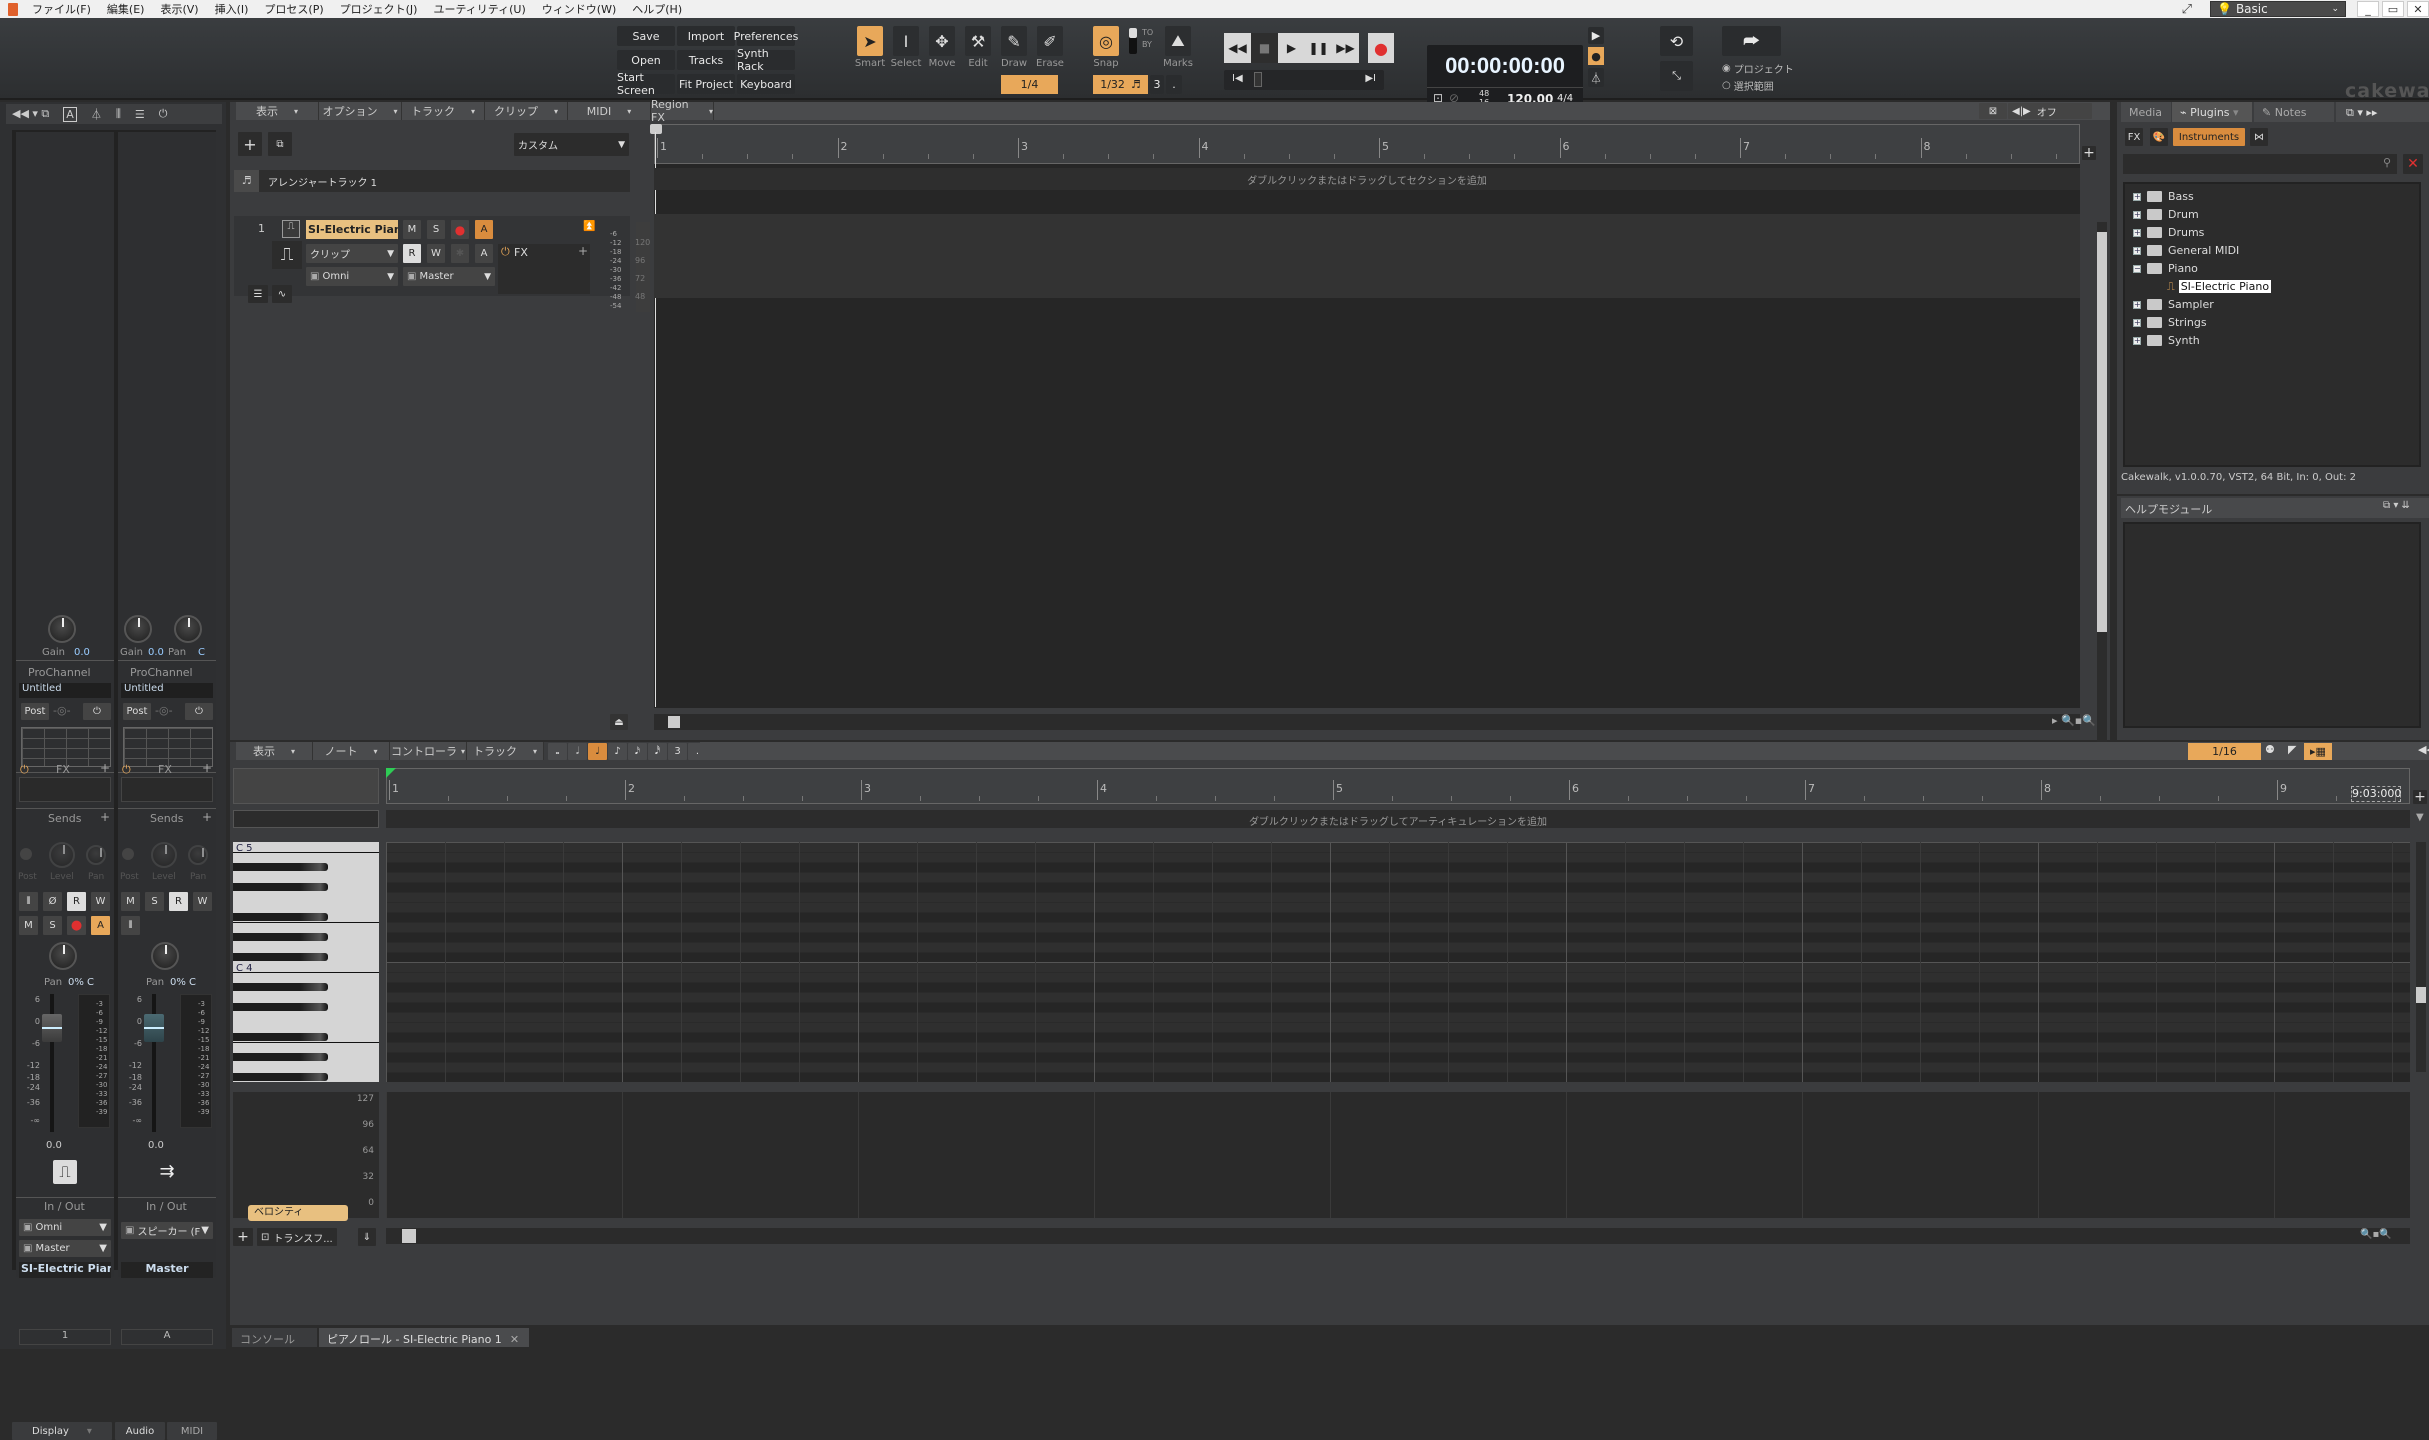  Describe the element at coordinates (306, 962) in the screenshot. I see `piano-keyboard` at that location.